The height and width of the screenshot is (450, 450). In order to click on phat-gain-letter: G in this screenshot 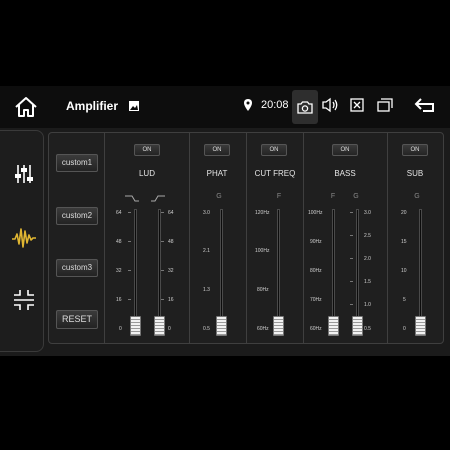, I will do `click(219, 196)`.